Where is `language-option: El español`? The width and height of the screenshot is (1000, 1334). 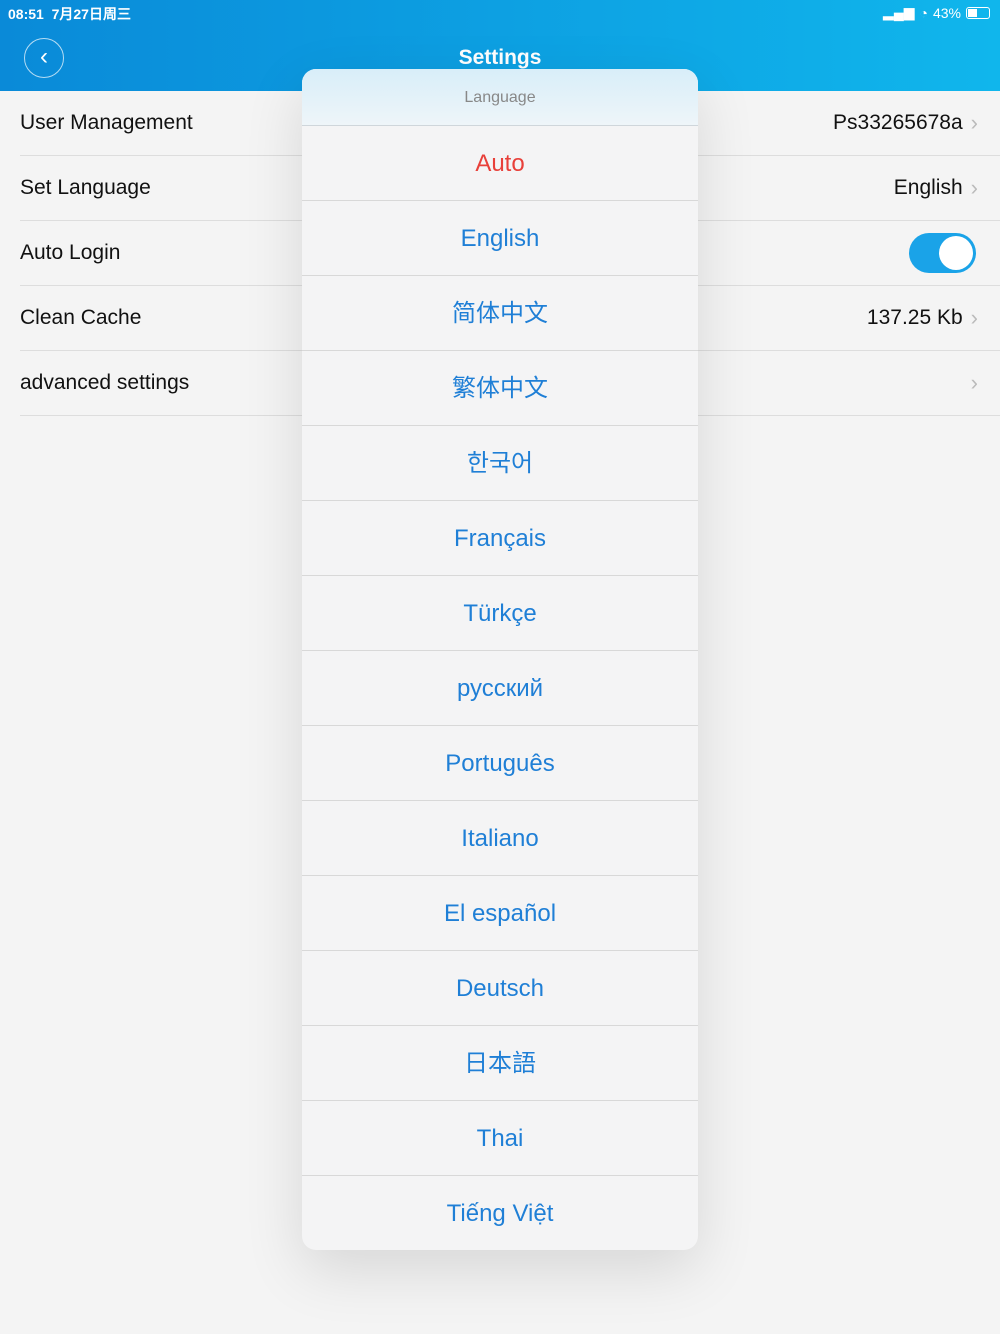
language-option: El español is located at coordinates (500, 913).